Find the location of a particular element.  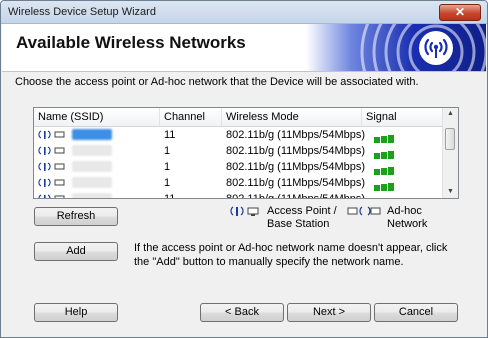

legend-adhoc-line1: Ad-hoc is located at coordinates (404, 211).